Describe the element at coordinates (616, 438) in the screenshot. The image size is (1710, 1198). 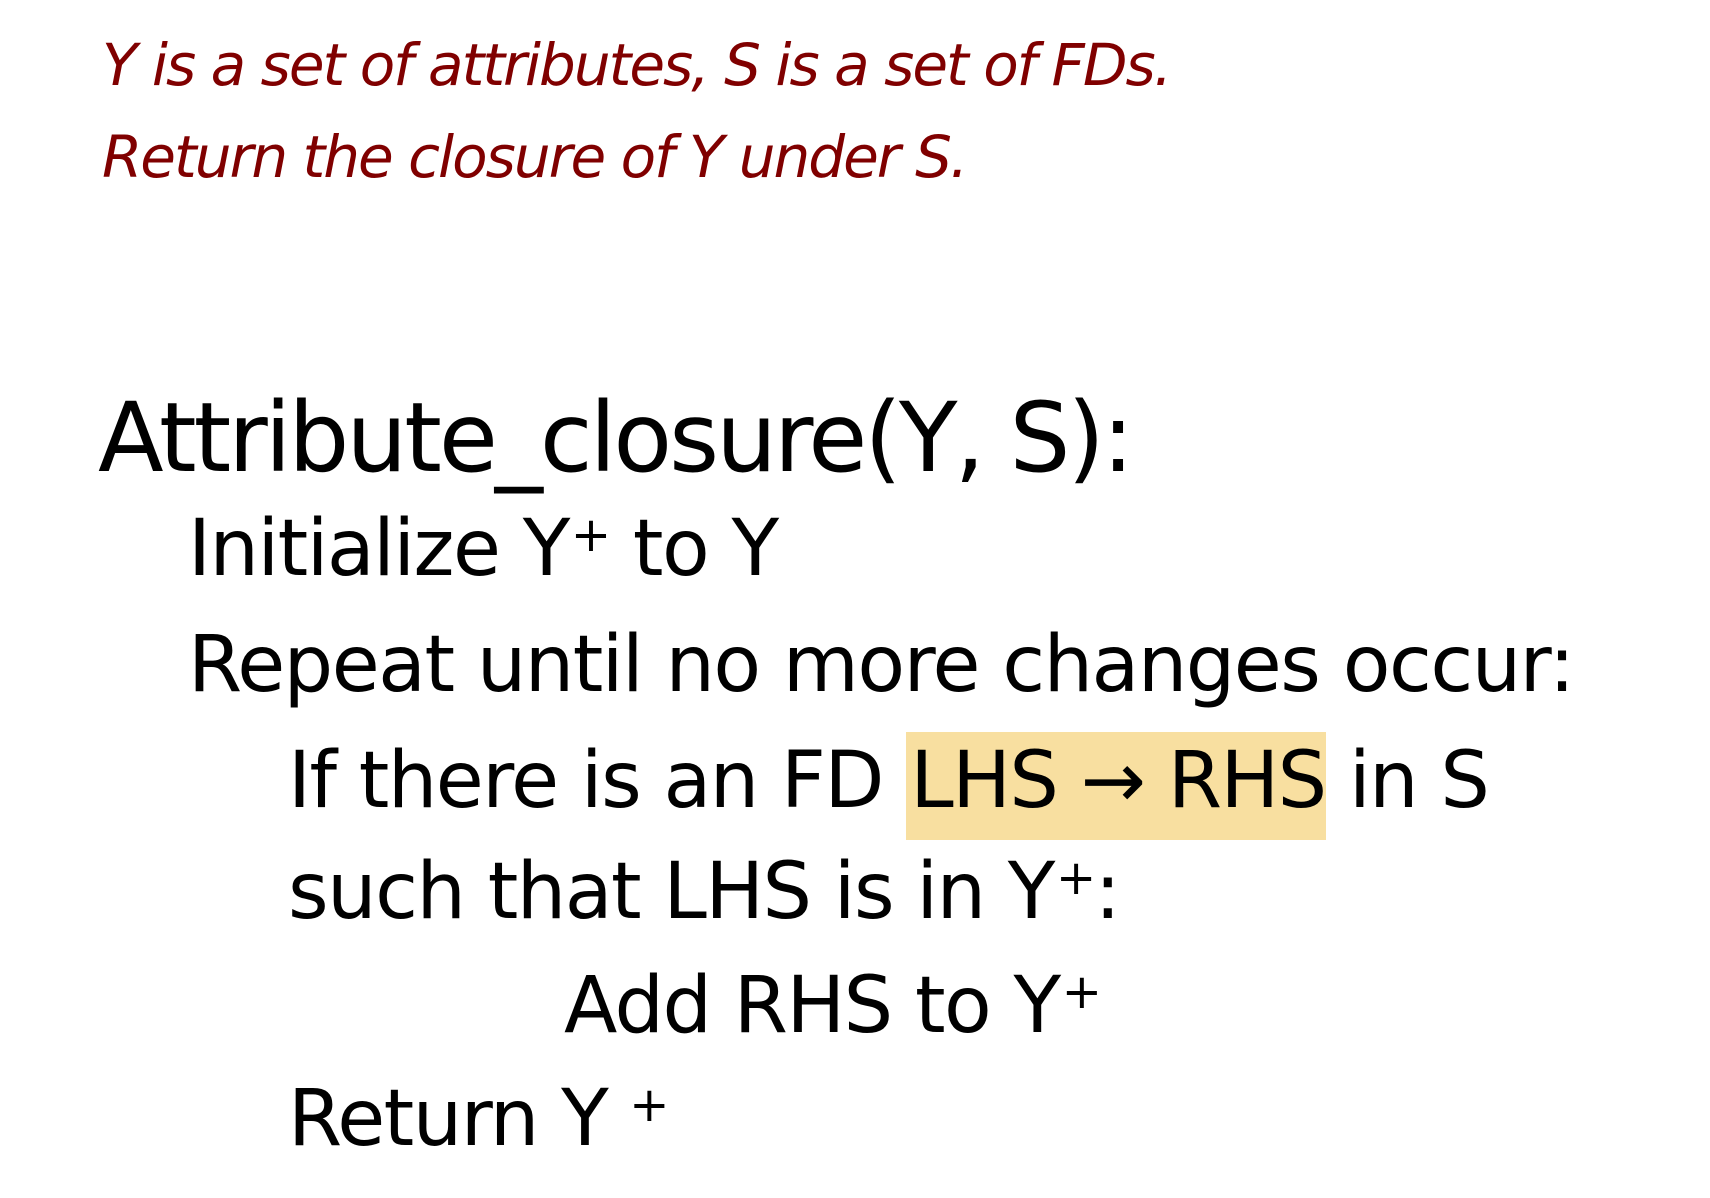
I see `algorithm-title: Attribute_closure(Y, S):` at that location.